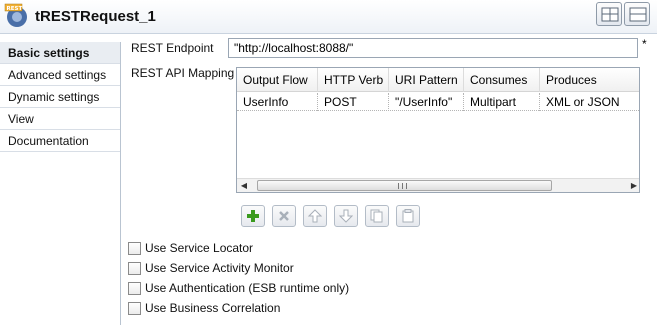 This screenshot has height=325, width=657. What do you see at coordinates (134, 268) in the screenshot?
I see `use-service-activity-monitor-checkbox` at bounding box center [134, 268].